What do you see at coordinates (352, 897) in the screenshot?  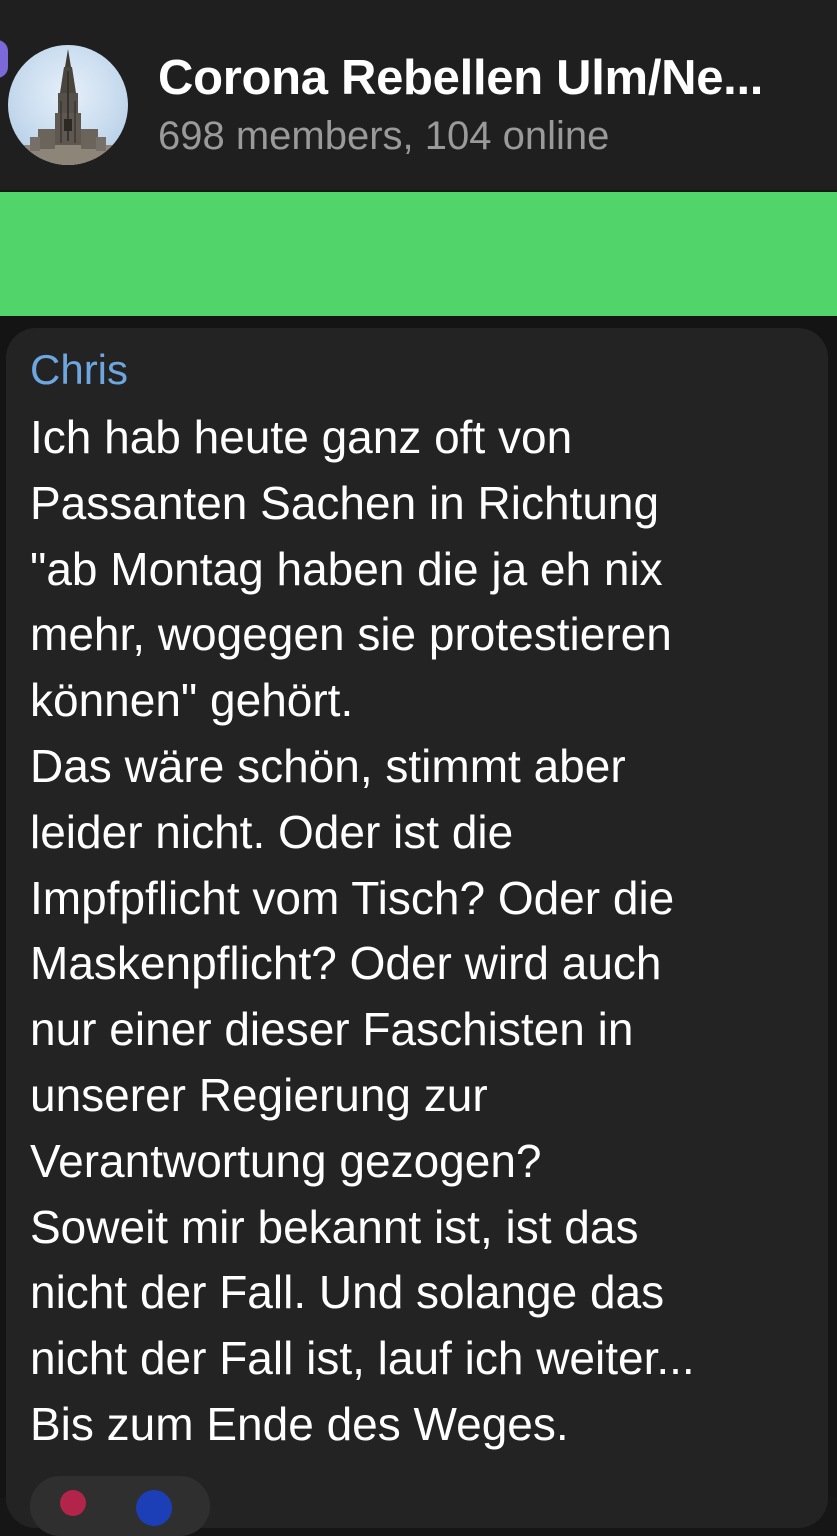 I see `message-line: Impfpflicht vom Tisch? Oder die` at bounding box center [352, 897].